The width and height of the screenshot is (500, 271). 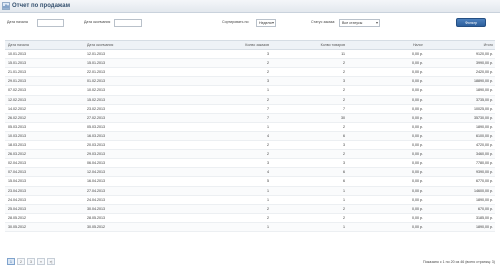 I want to click on table-row: 23.04.2013 27.04.2013 1 1 0,00 р. 14600,00 р., so click(x=250, y=191).